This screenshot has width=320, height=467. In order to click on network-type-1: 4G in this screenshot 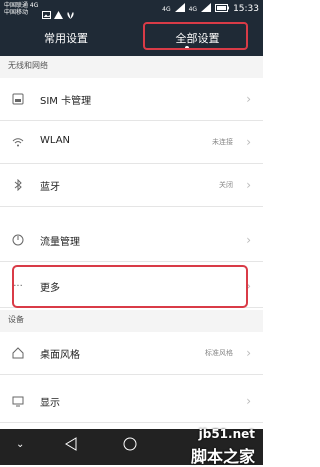, I will do `click(166, 9)`.